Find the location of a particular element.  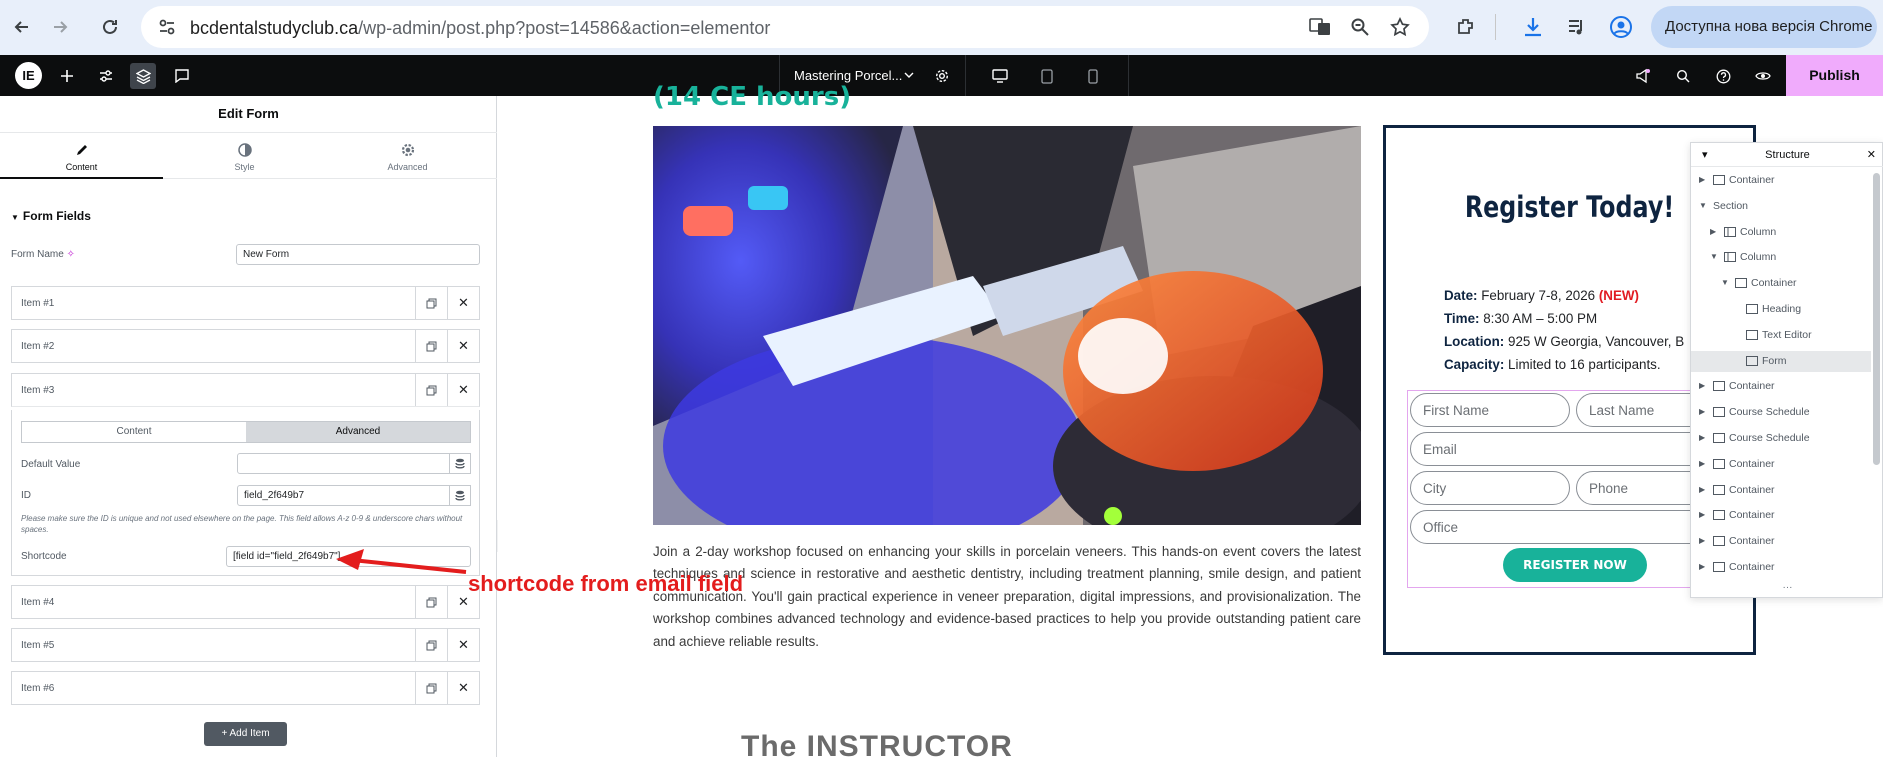

media-control-icon is located at coordinates (1577, 27).